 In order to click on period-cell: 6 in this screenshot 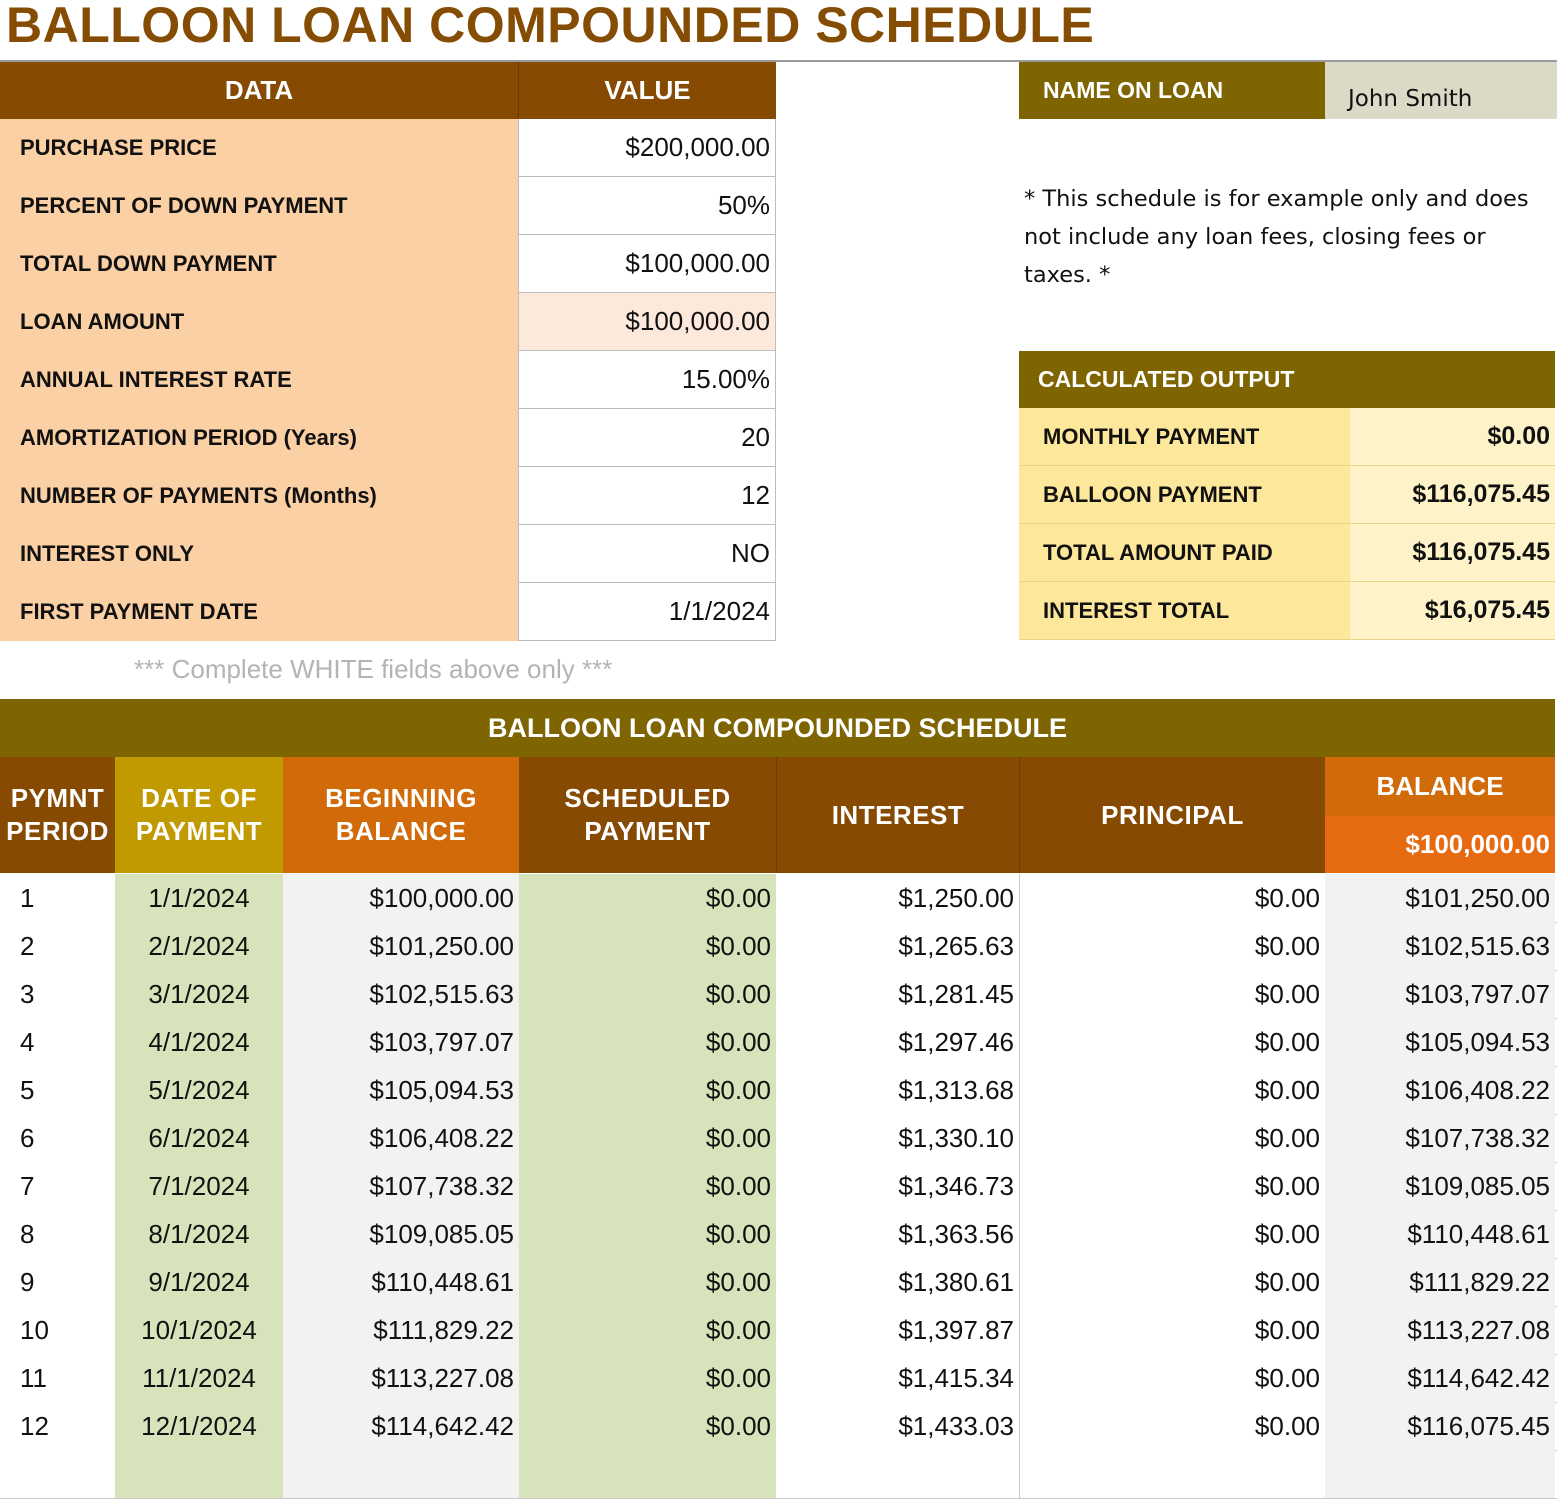, I will do `click(57, 1138)`.